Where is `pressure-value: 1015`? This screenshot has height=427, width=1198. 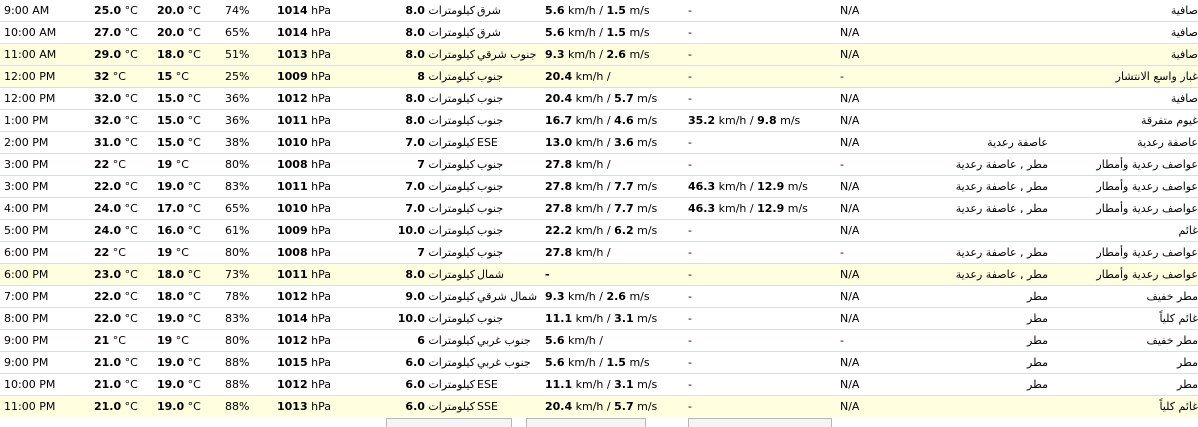
pressure-value: 1015 is located at coordinates (292, 362).